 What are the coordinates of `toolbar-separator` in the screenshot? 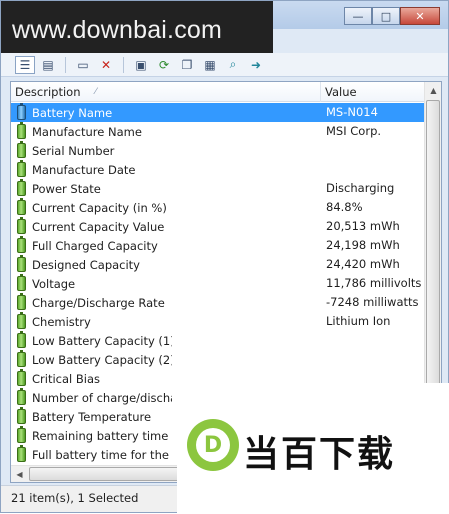 It's located at (123, 64).